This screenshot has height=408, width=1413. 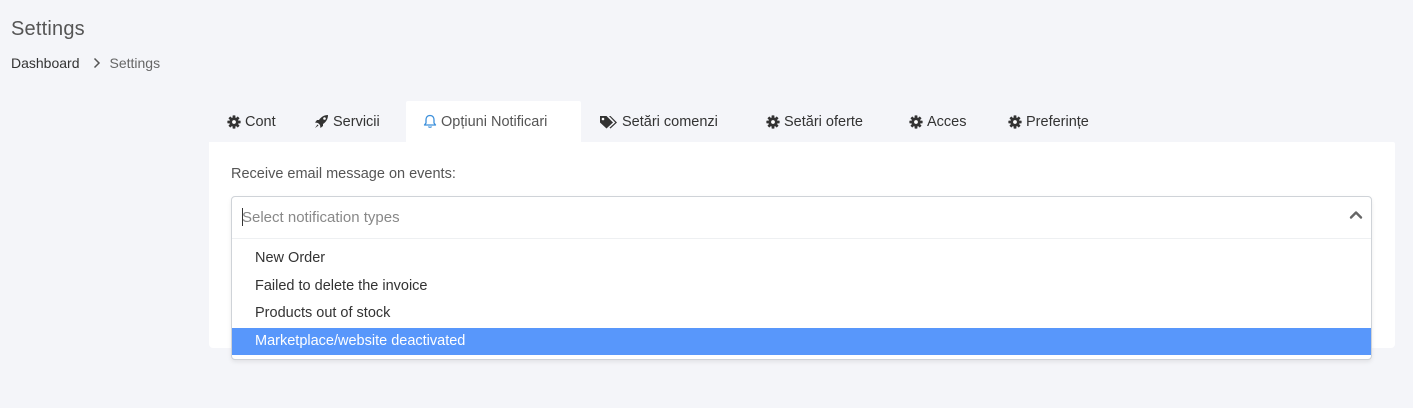 What do you see at coordinates (135, 63) in the screenshot?
I see `breadcrumb-current: Settings` at bounding box center [135, 63].